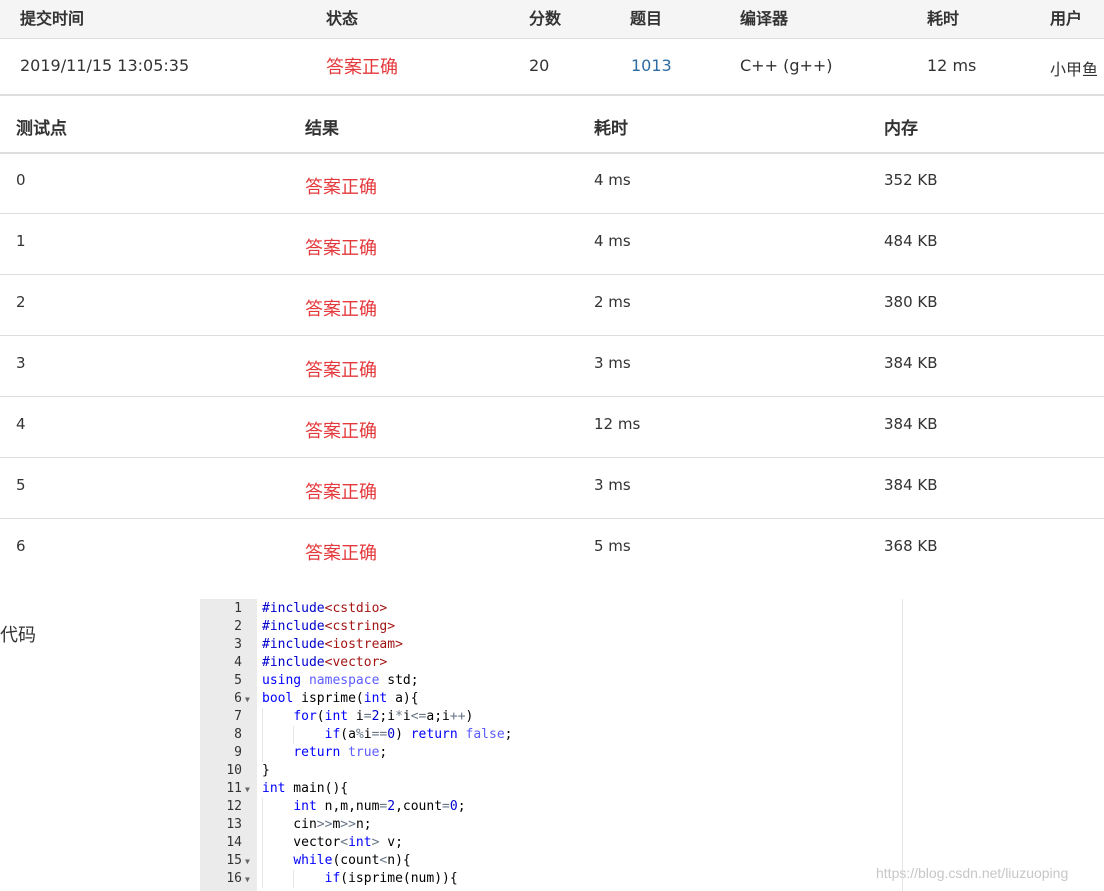  I want to click on code-text: #include<vector>, so click(325, 662).